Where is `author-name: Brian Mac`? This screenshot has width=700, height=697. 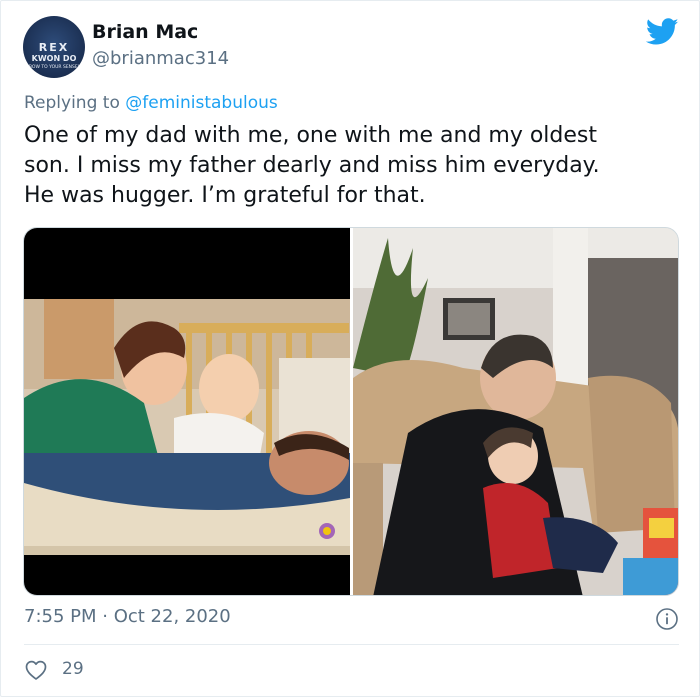 author-name: Brian Mac is located at coordinates (145, 32).